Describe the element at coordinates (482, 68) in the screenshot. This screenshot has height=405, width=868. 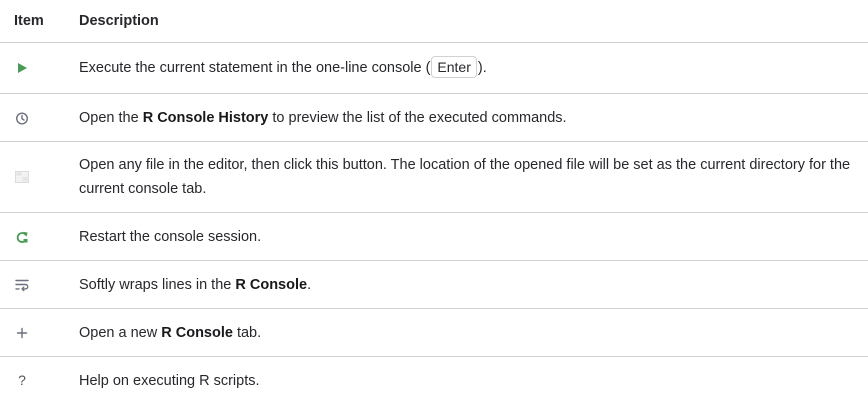
I see `description-text: ).` at that location.